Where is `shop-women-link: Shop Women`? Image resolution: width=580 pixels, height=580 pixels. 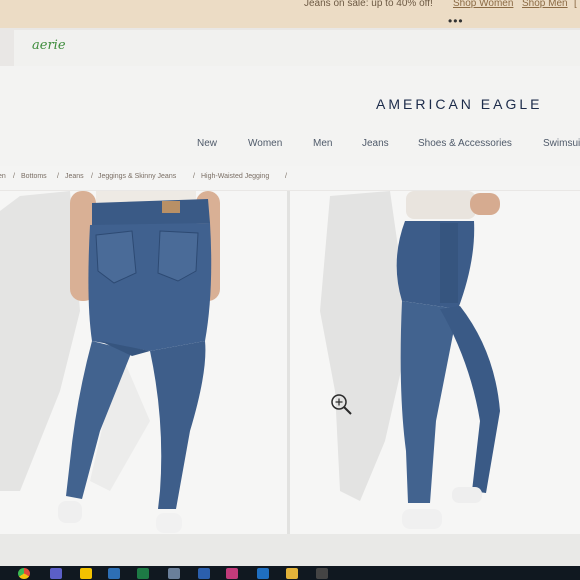 shop-women-link: Shop Women is located at coordinates (483, 4).